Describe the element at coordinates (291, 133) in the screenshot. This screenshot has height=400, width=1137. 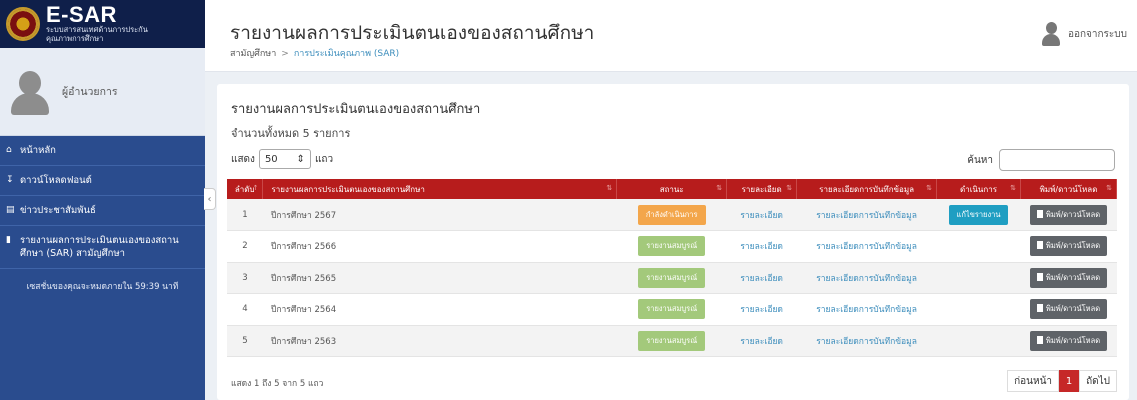
I see `total-count: จำนวนทั้งหมด 5 รายการ` at that location.